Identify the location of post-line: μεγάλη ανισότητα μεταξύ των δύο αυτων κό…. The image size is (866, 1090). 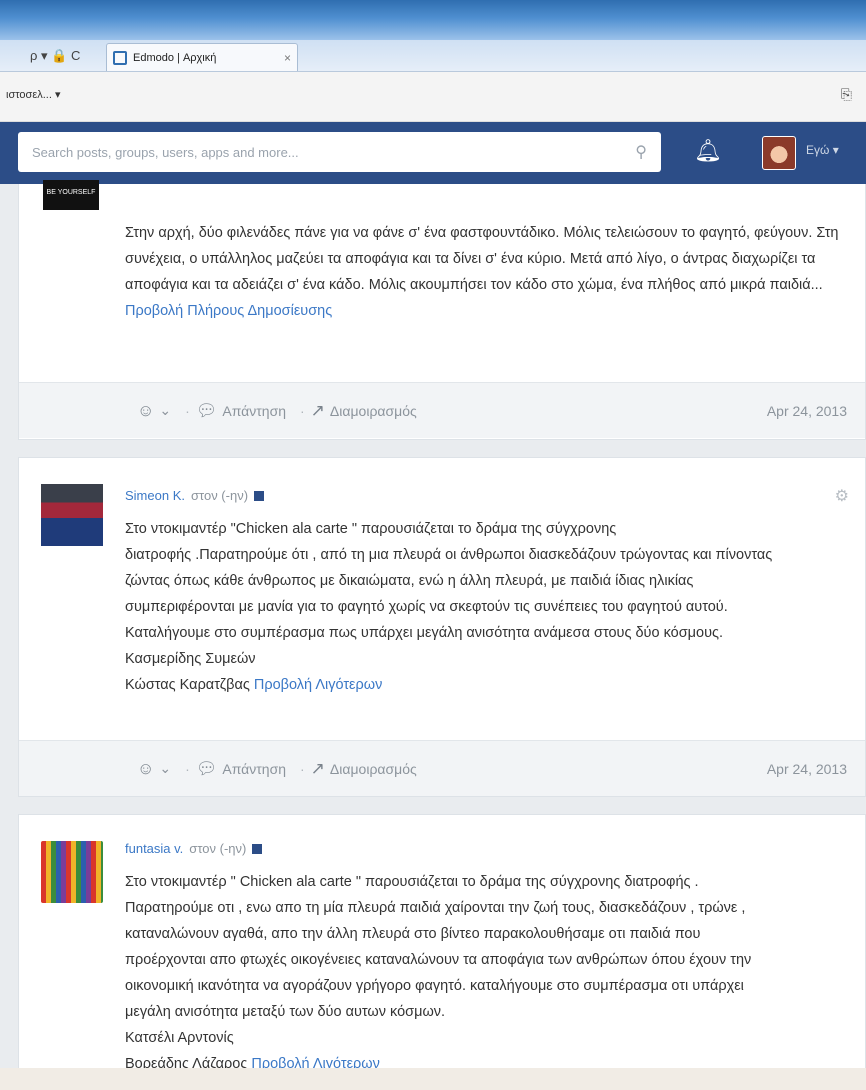
(285, 1012).